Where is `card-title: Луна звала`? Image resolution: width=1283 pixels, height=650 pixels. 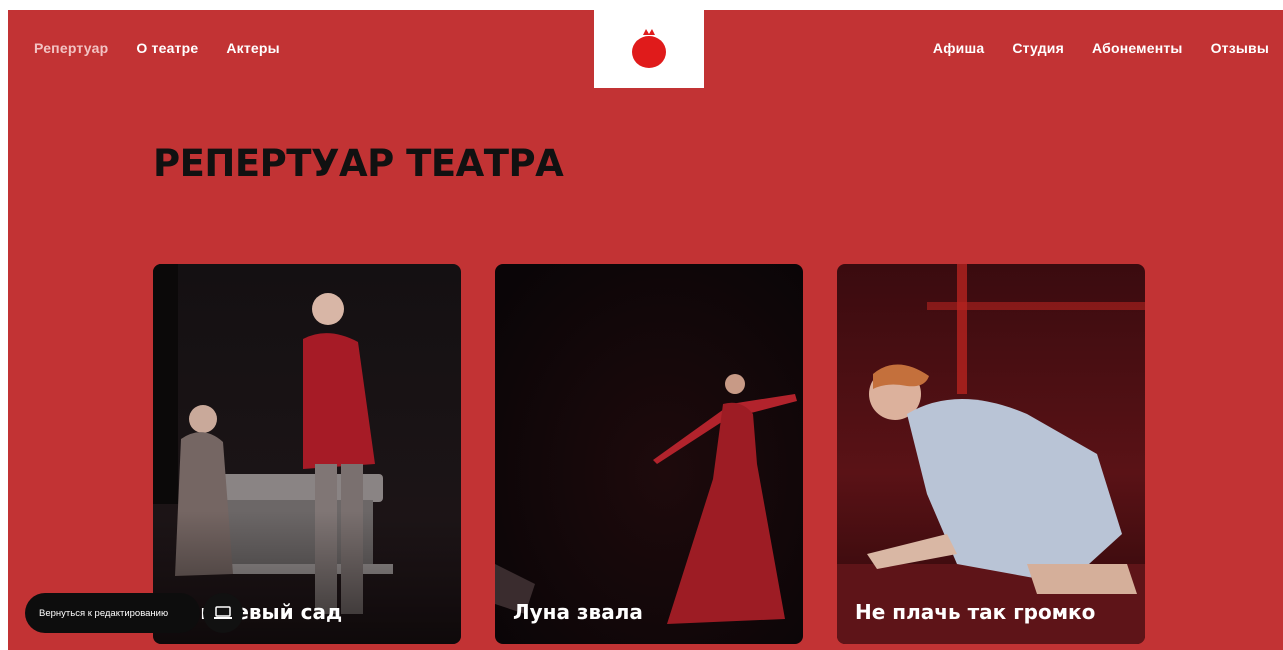 card-title: Луна звала is located at coordinates (578, 612).